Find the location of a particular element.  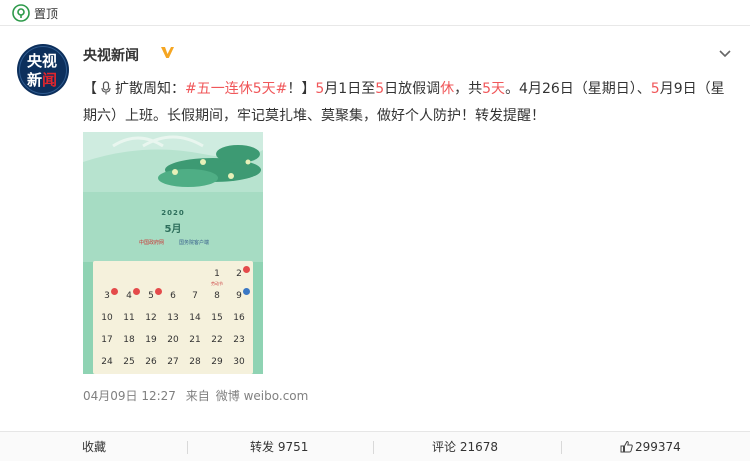

action-bar: 收藏 转发 9751 评论 21678 299374 is located at coordinates (375, 446).